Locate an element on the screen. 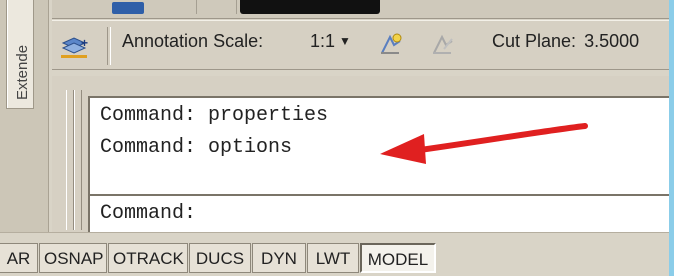 The image size is (674, 276). auto-scale-icon is located at coordinates (443, 44).